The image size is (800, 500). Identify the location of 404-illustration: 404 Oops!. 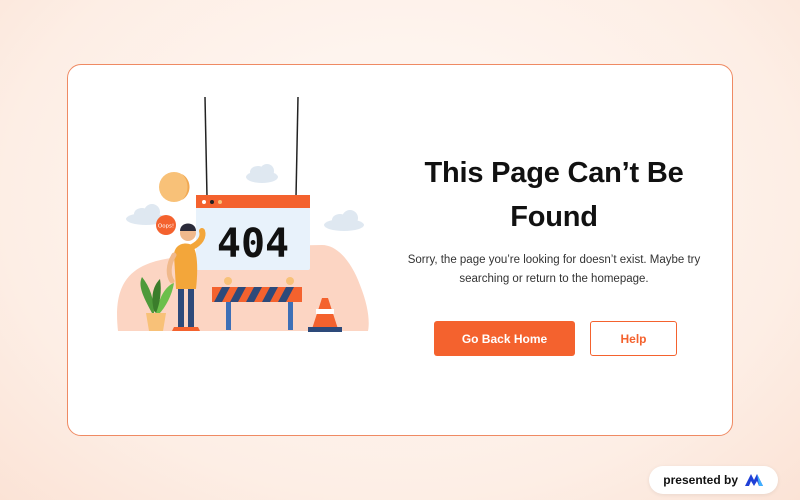
(243, 214).